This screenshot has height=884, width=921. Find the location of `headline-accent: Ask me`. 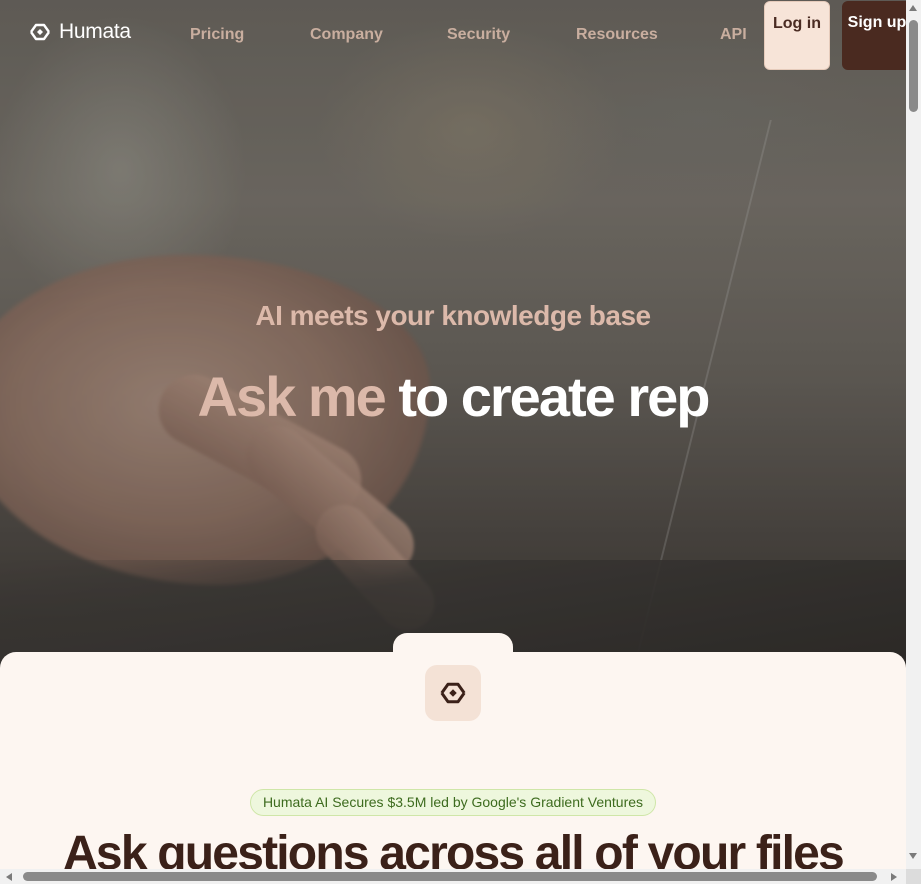

headline-accent: Ask me is located at coordinates (292, 396).